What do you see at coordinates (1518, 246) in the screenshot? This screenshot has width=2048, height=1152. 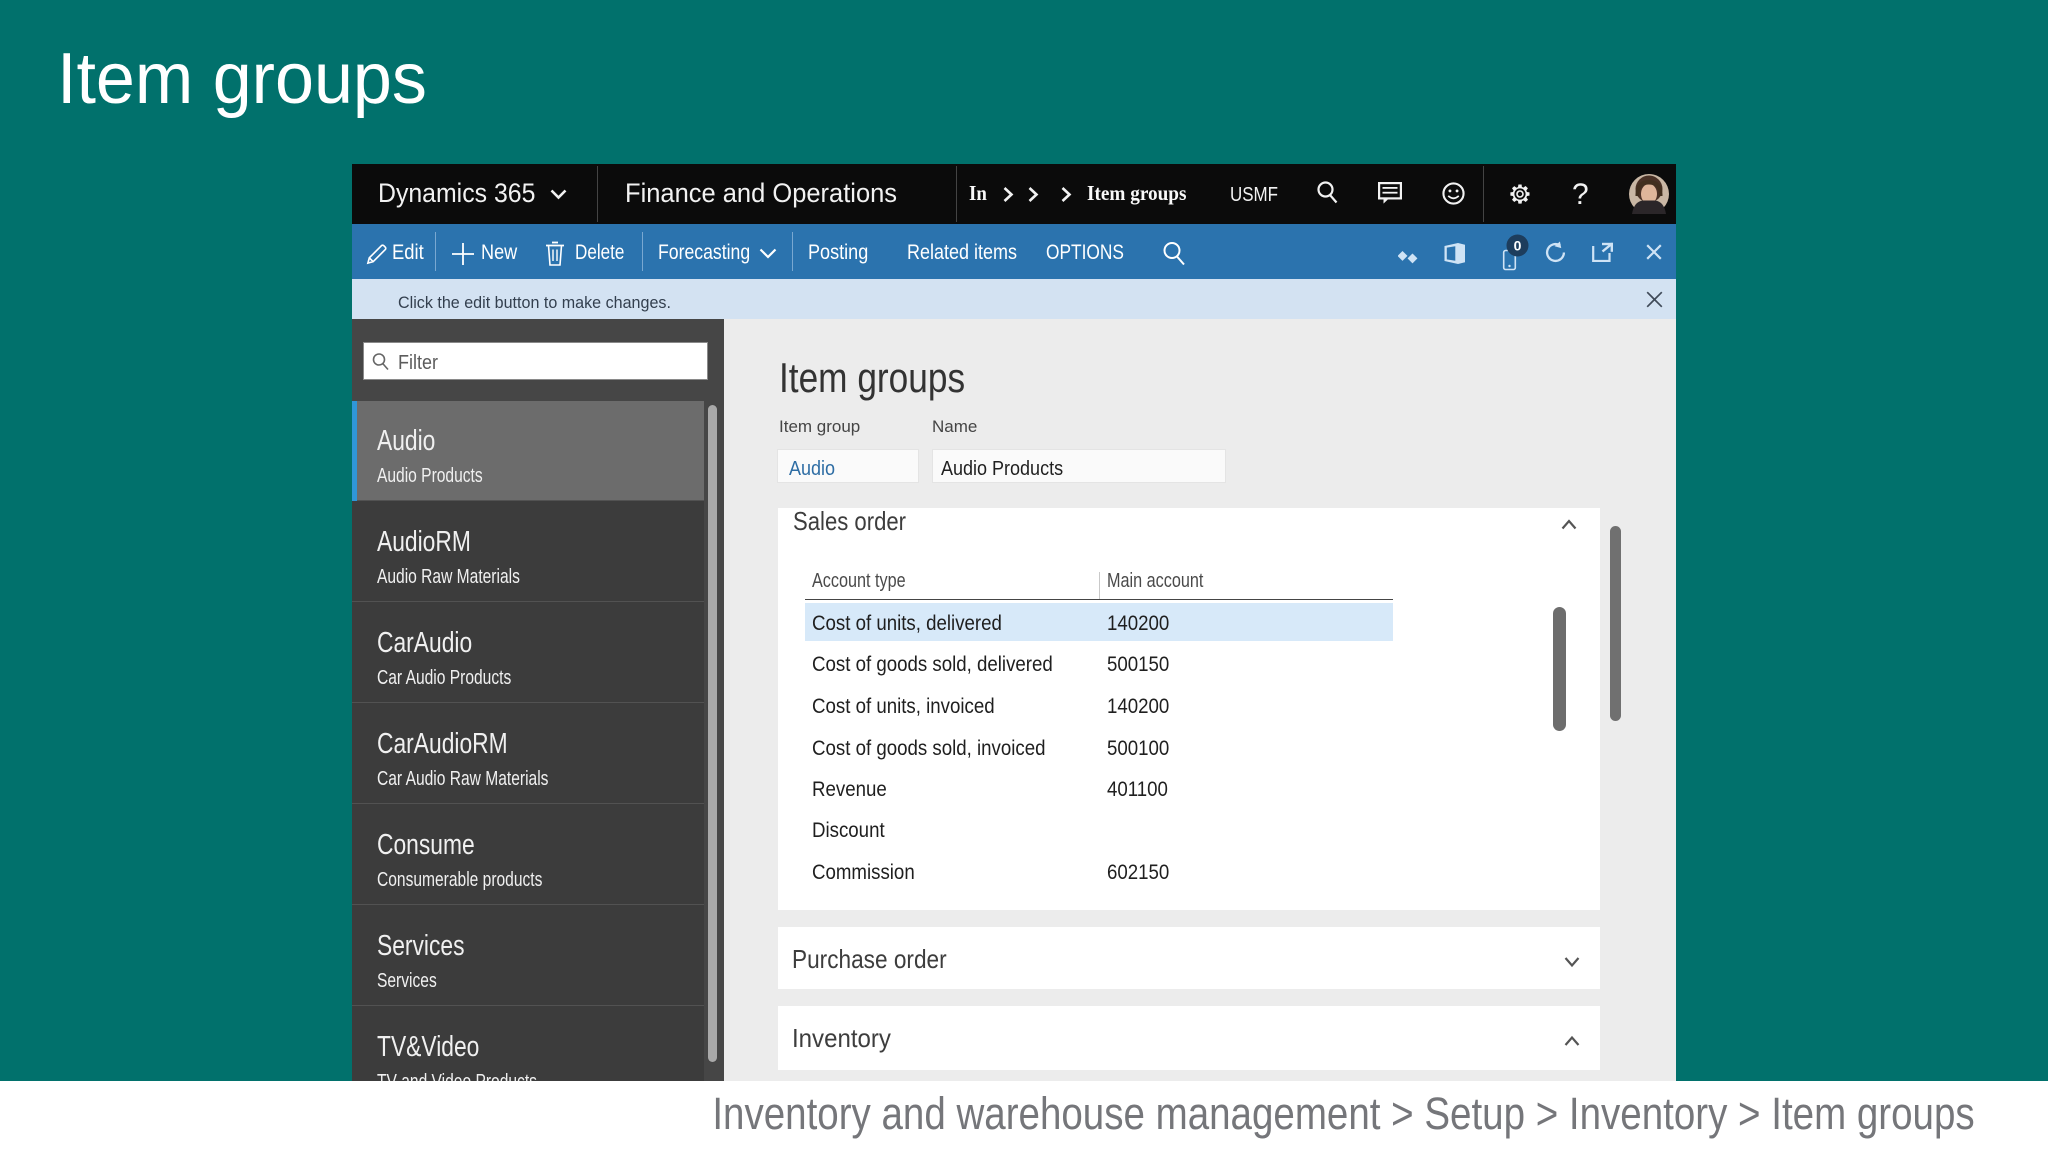 I see `svg-text: 0` at bounding box center [1518, 246].